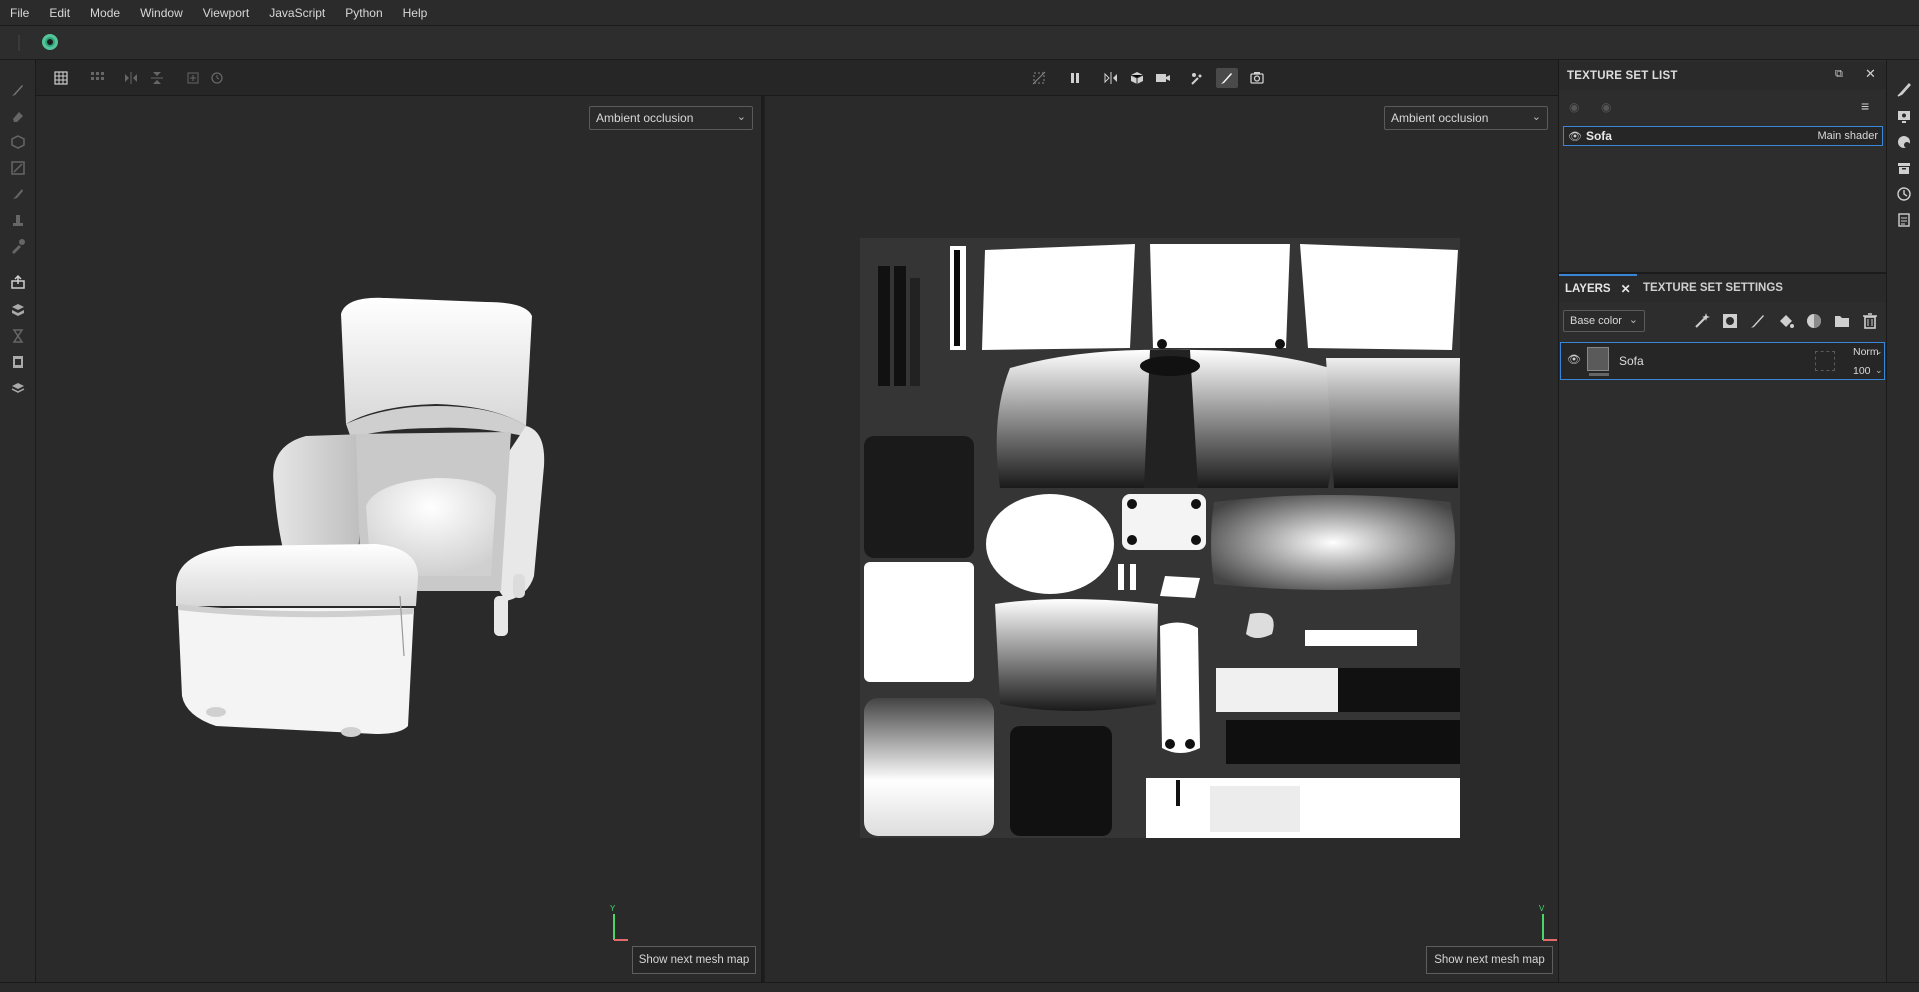 The image size is (1919, 992). What do you see at coordinates (18, 194) in the screenshot?
I see `smudge-icon` at bounding box center [18, 194].